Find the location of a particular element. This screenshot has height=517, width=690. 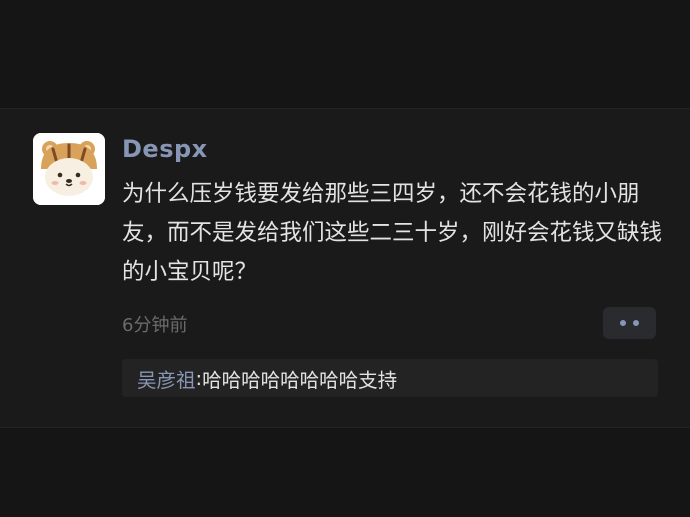

comment-item: 吴彦祖 : 哈哈哈哈哈哈哈哈支持 is located at coordinates (390, 378).